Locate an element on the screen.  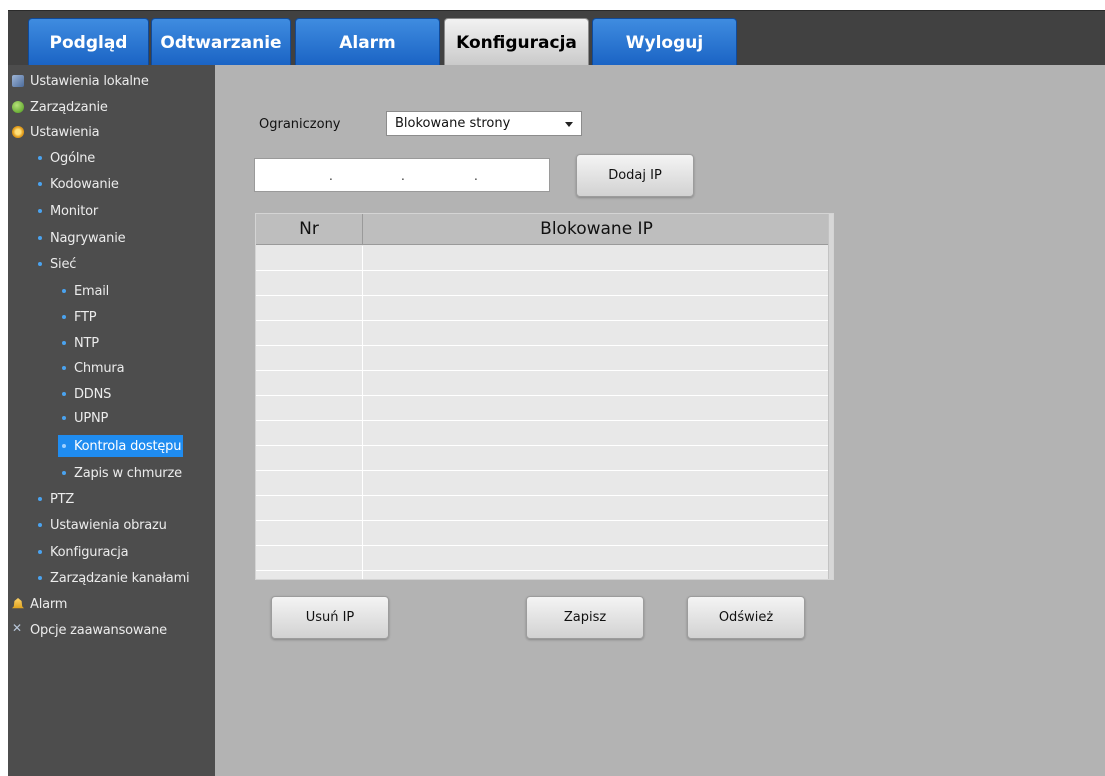
sidebar-item-advanced-options: Opcje zaawansowane is located at coordinates (89, 630).